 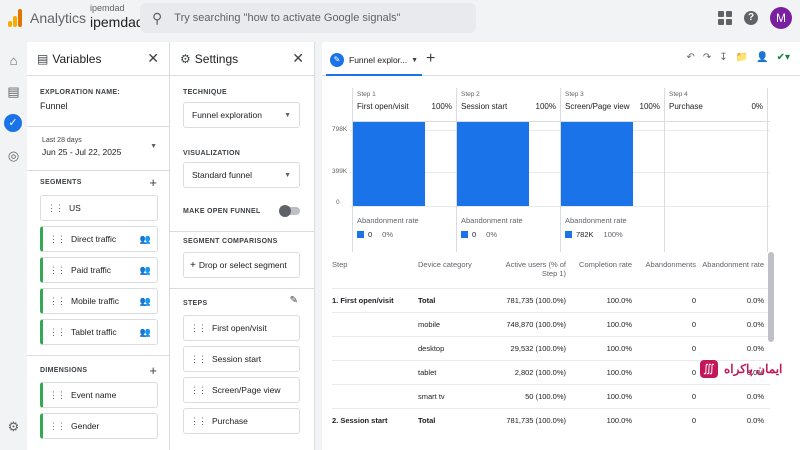 I want to click on device-cell: Total, so click(x=459, y=299).